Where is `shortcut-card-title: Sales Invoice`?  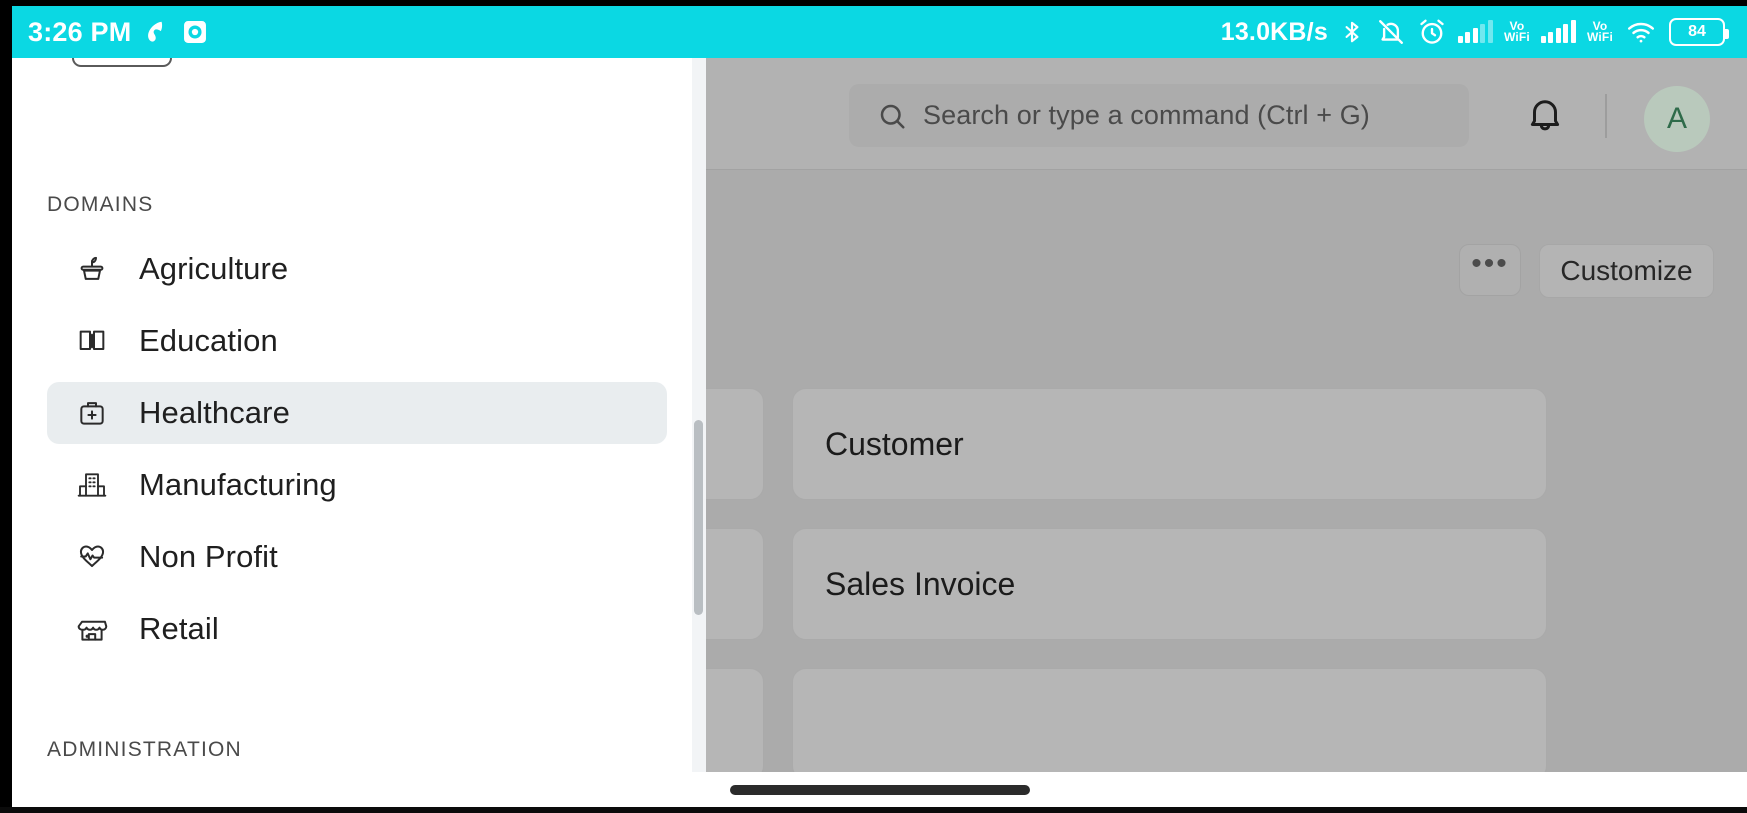 shortcut-card-title: Sales Invoice is located at coordinates (920, 583).